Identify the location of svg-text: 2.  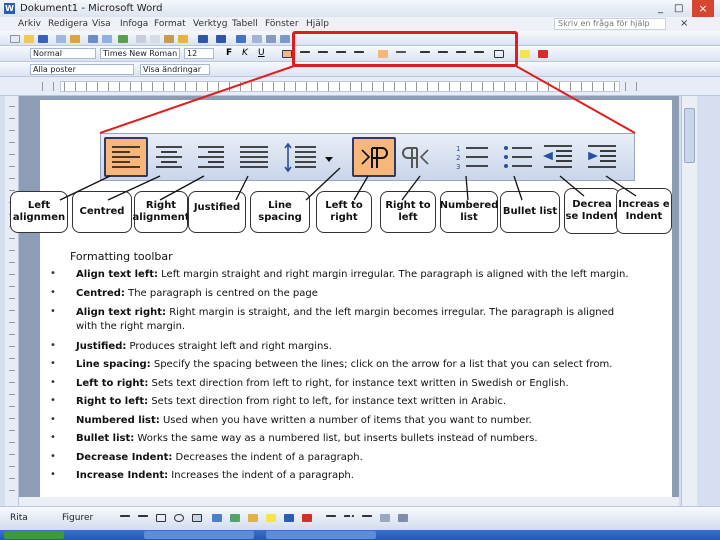
(458, 158).